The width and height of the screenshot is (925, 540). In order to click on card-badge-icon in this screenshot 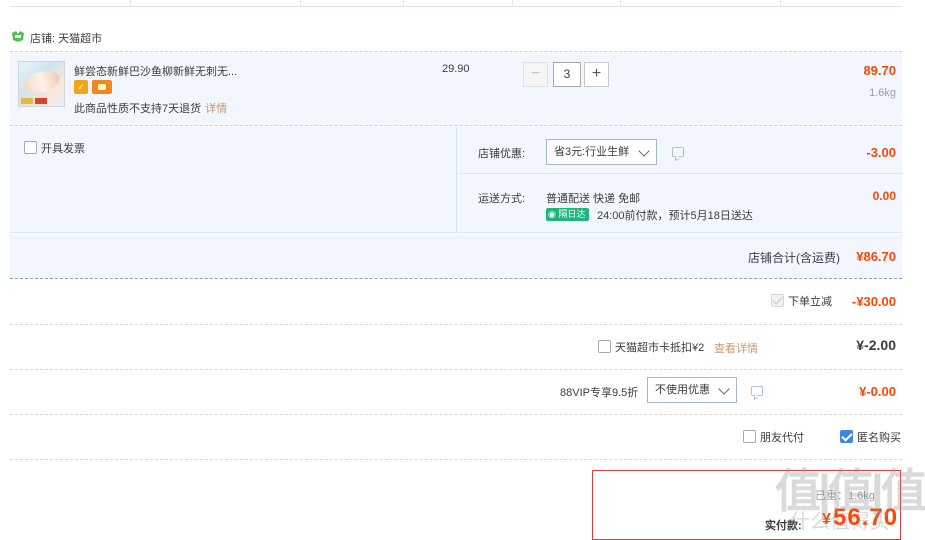, I will do `click(102, 87)`.